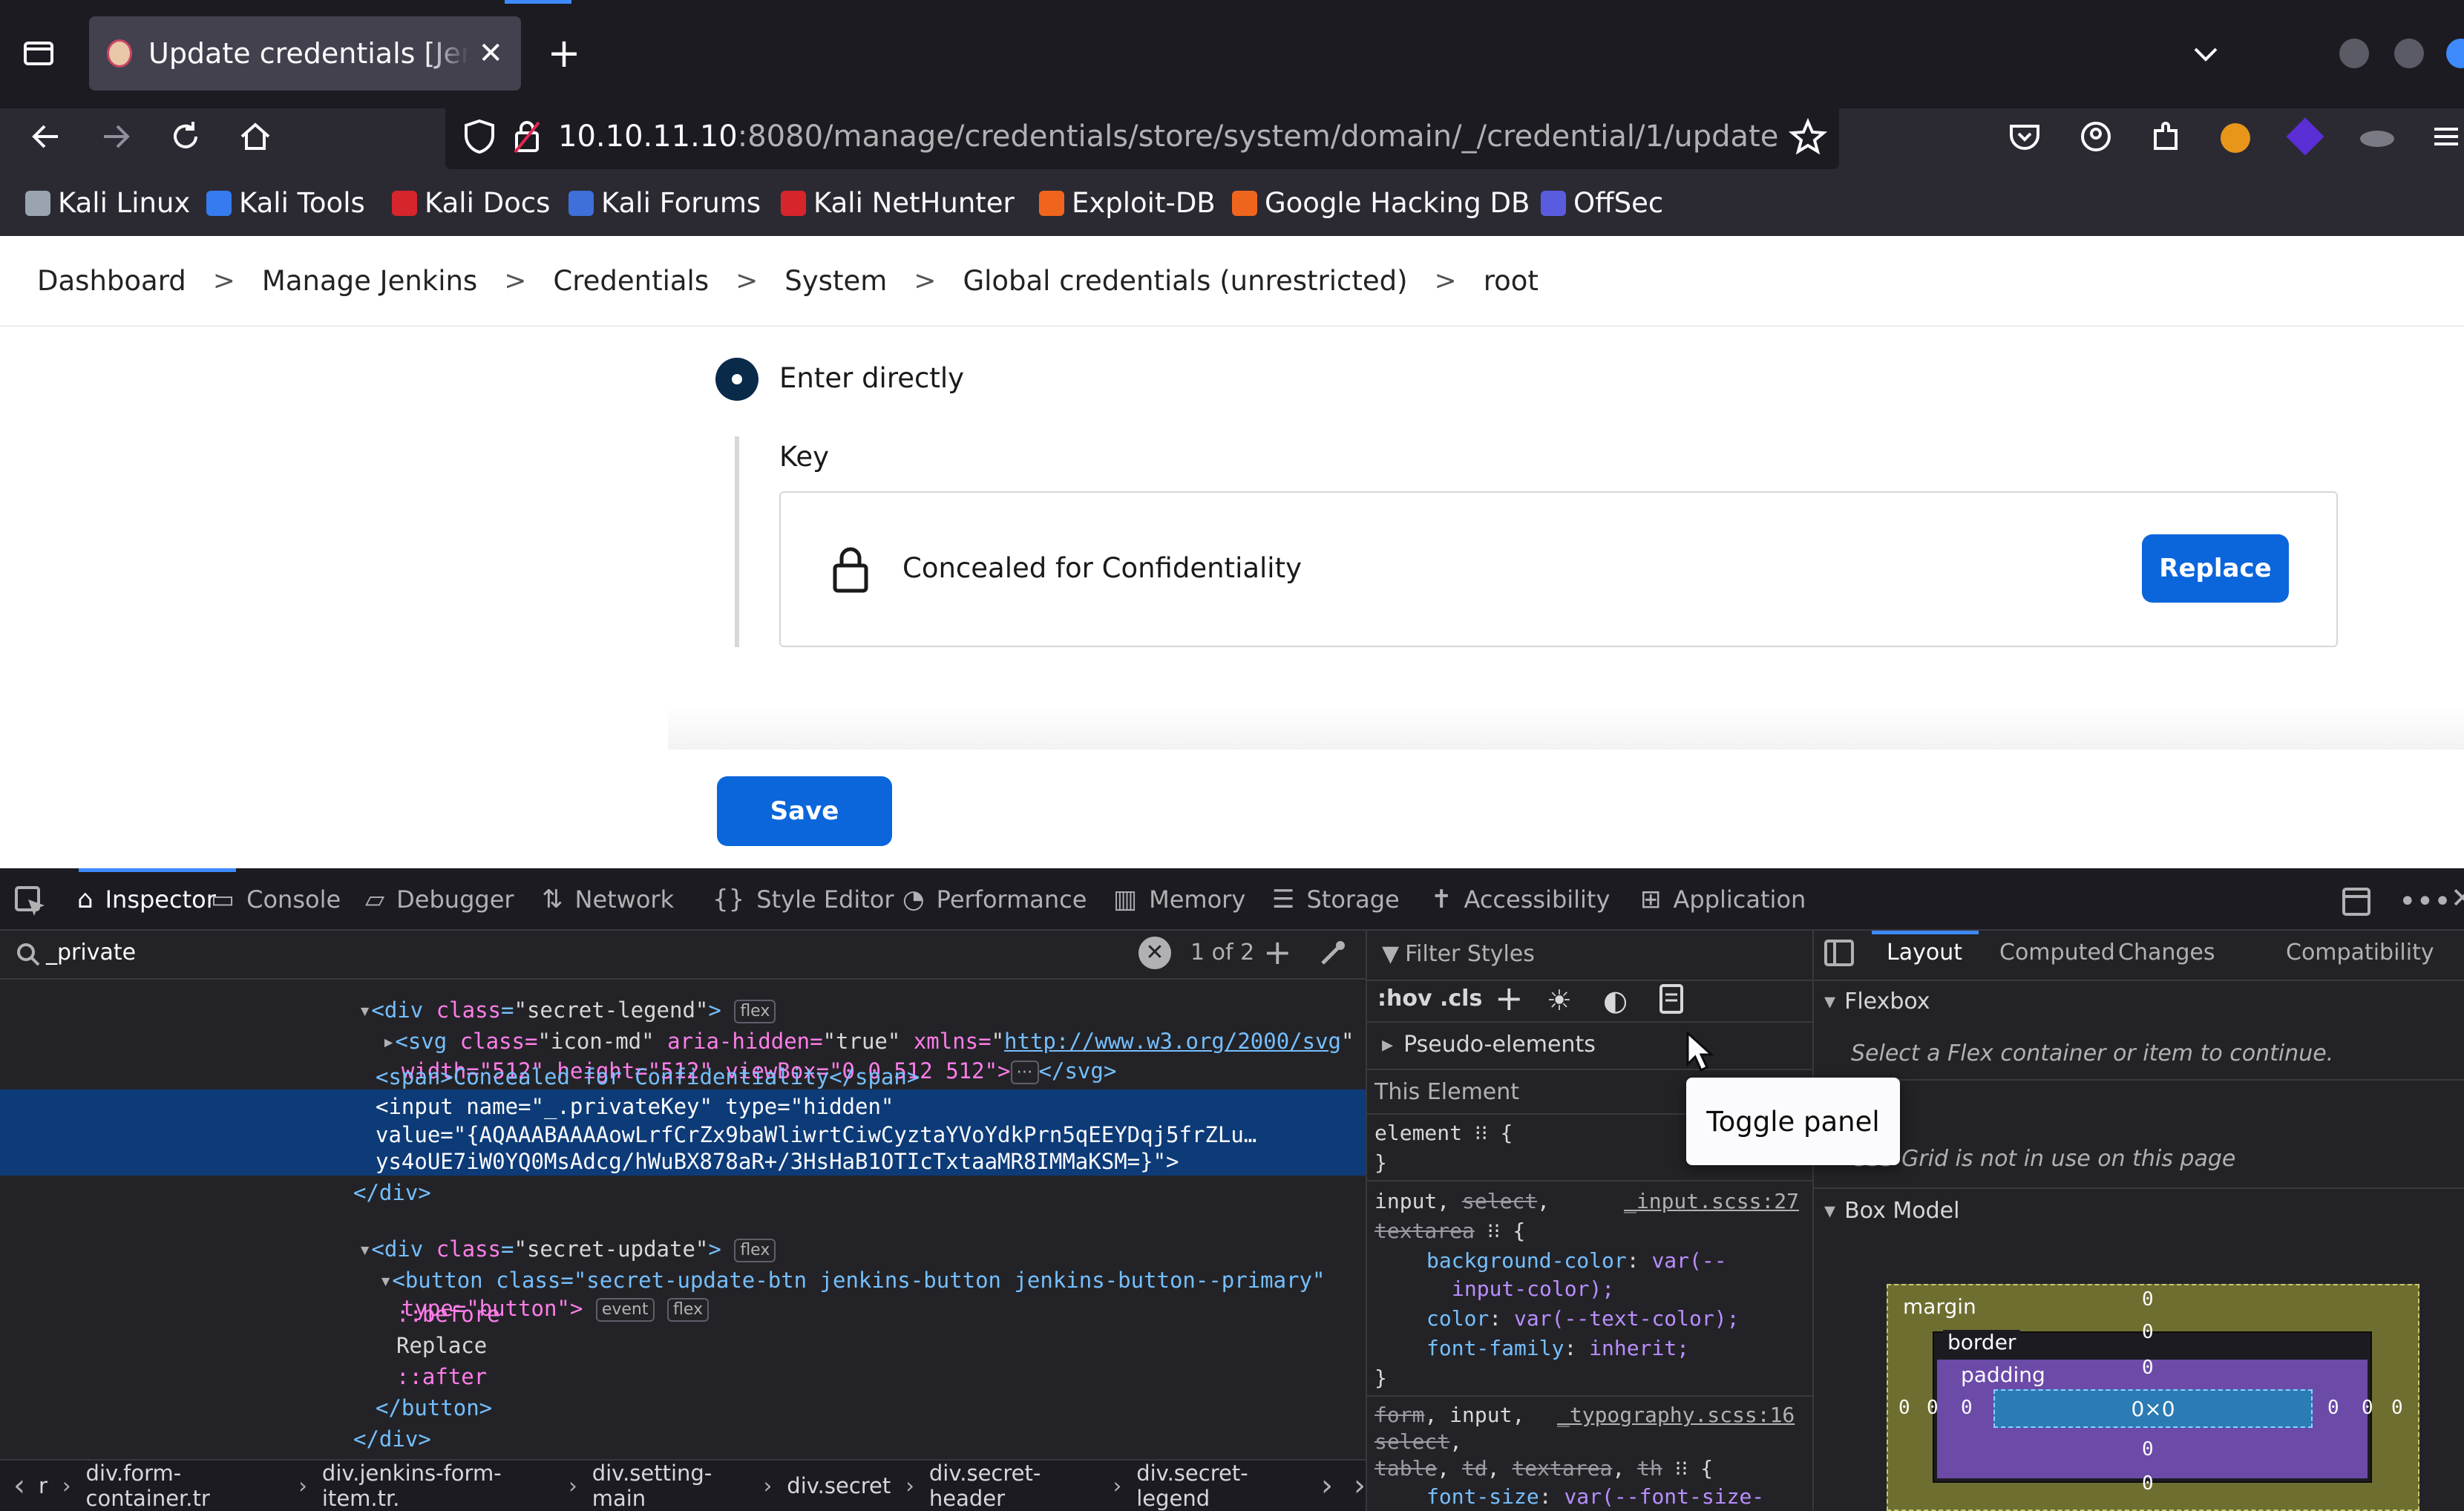 This screenshot has width=2464, height=1511. What do you see at coordinates (898, 203) in the screenshot?
I see `bookmark-item: Kali NetHunter` at bounding box center [898, 203].